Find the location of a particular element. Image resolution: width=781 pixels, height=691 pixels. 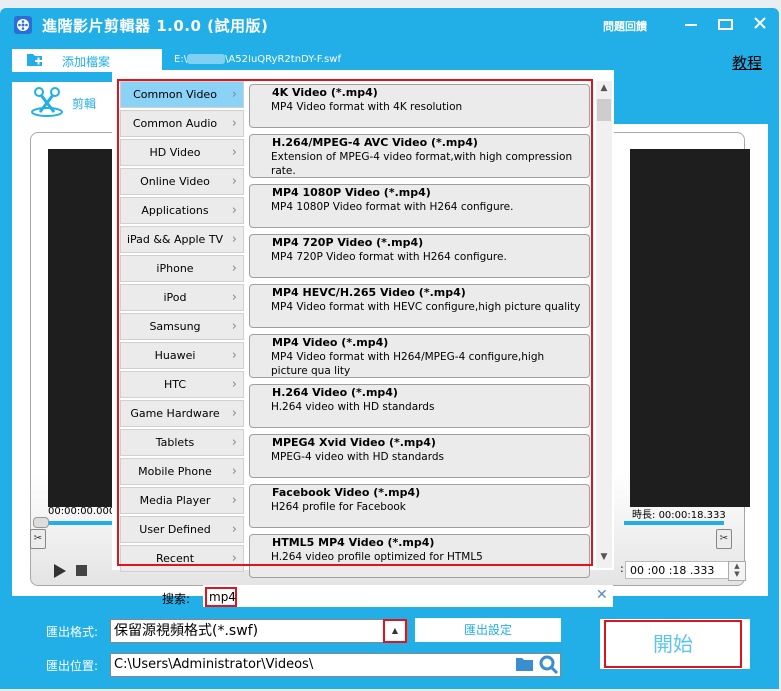

category-item: Common Video › is located at coordinates (182, 94).